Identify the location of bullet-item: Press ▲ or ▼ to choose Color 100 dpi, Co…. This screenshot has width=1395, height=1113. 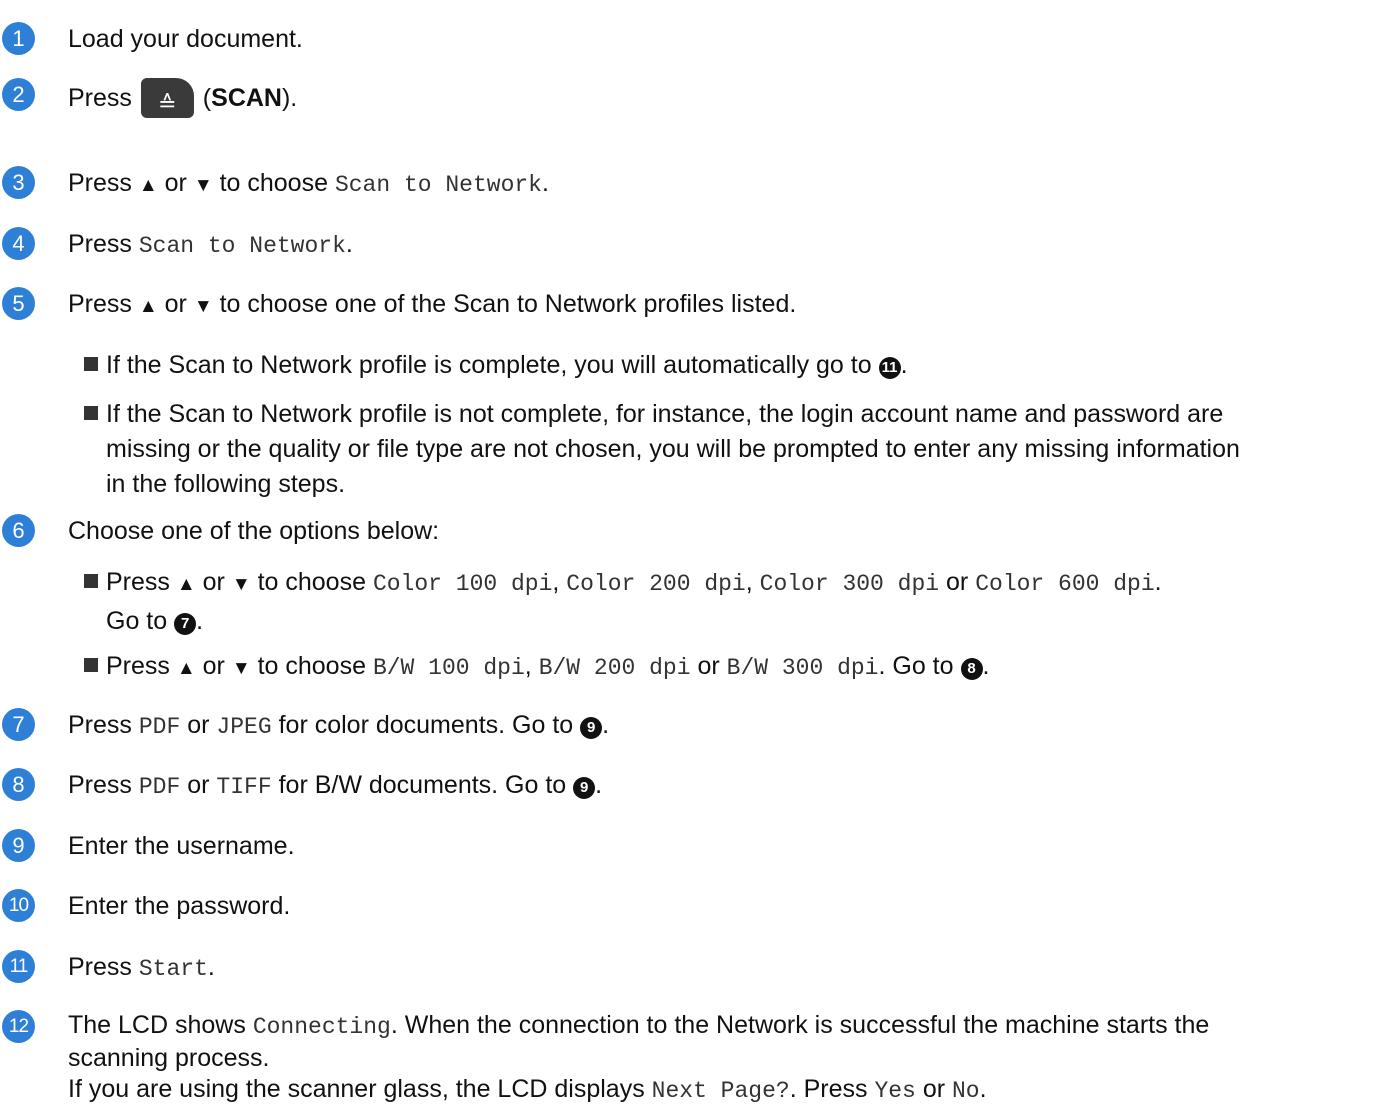
(737, 601).